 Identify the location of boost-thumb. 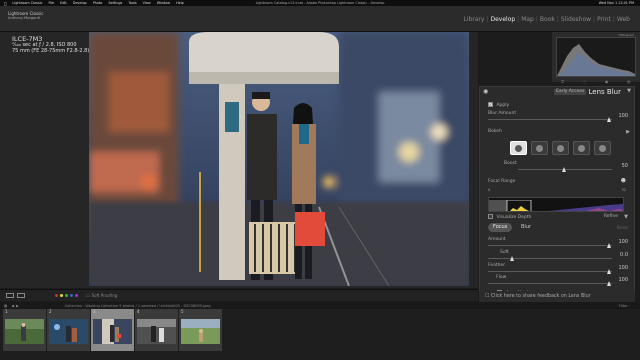
(564, 169).